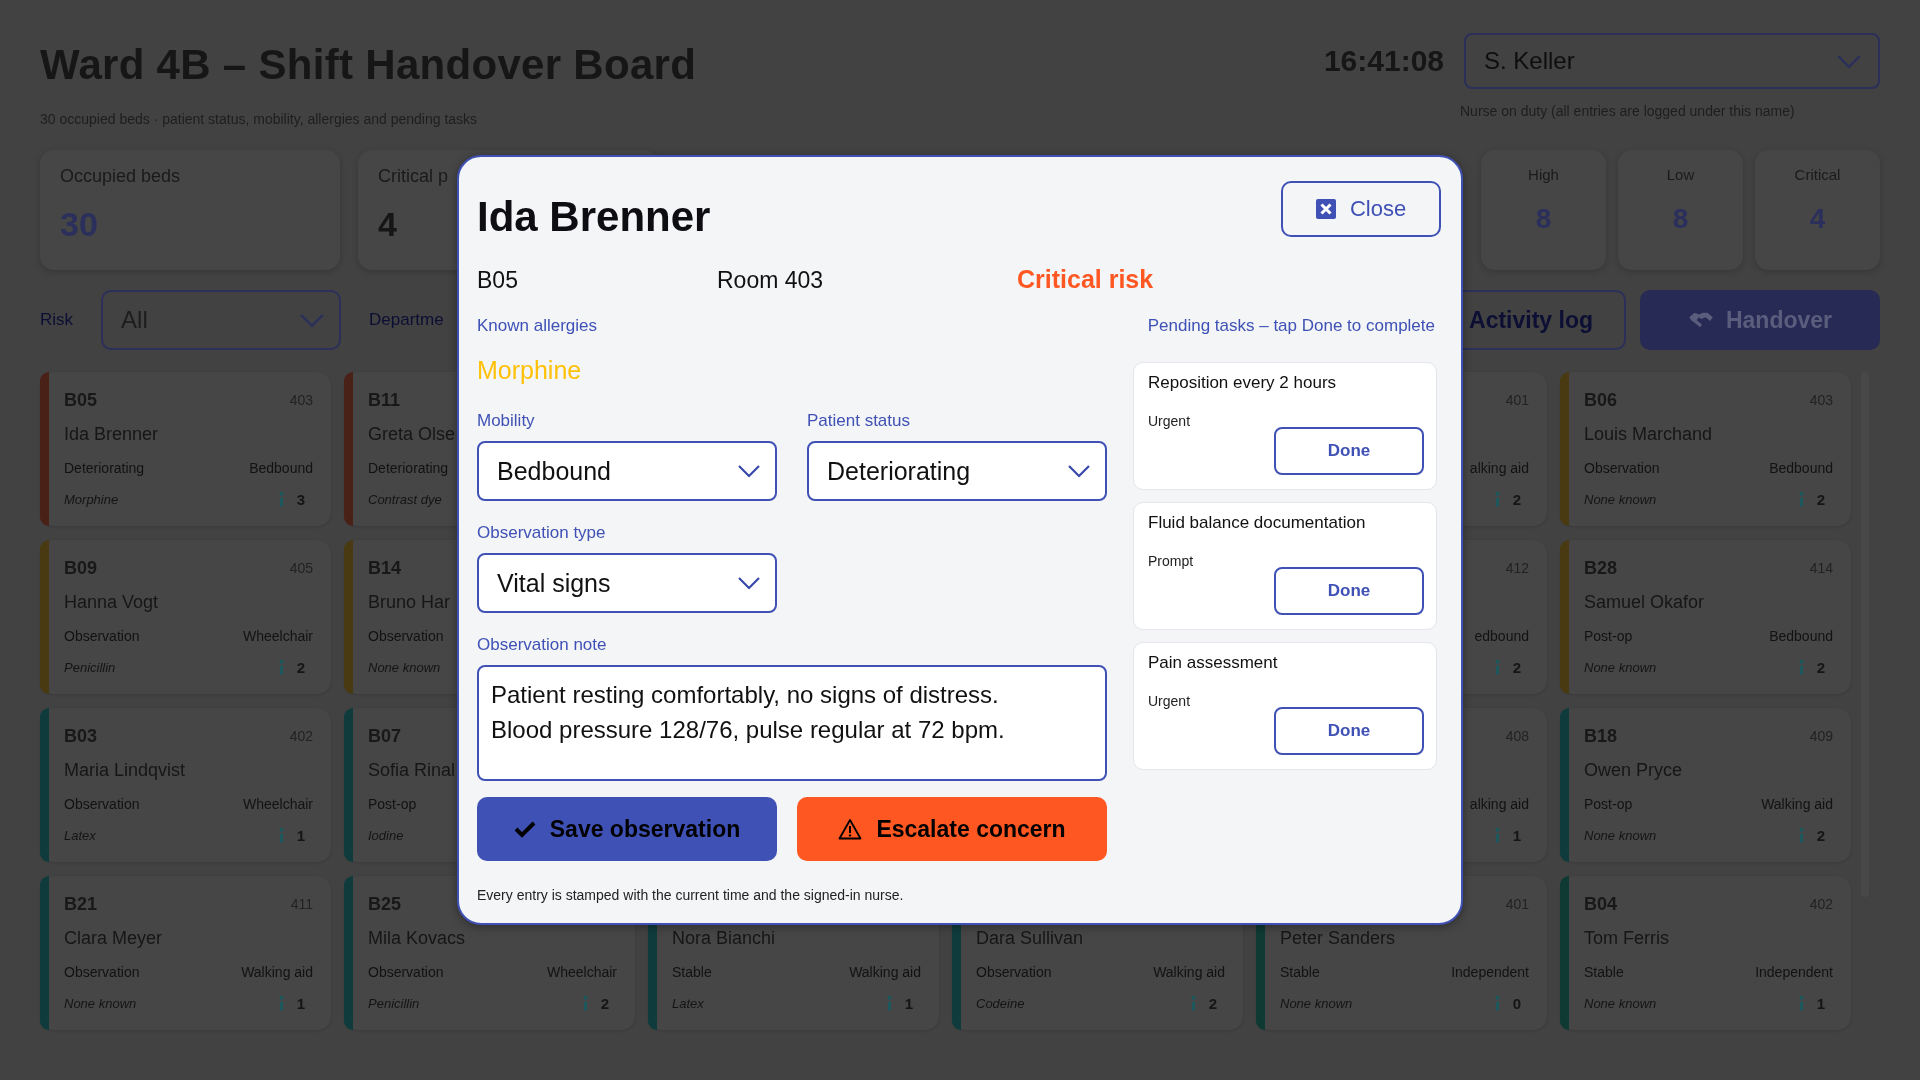 The width and height of the screenshot is (1920, 1080). What do you see at coordinates (530, 370) in the screenshot?
I see `allergies: Morphine` at bounding box center [530, 370].